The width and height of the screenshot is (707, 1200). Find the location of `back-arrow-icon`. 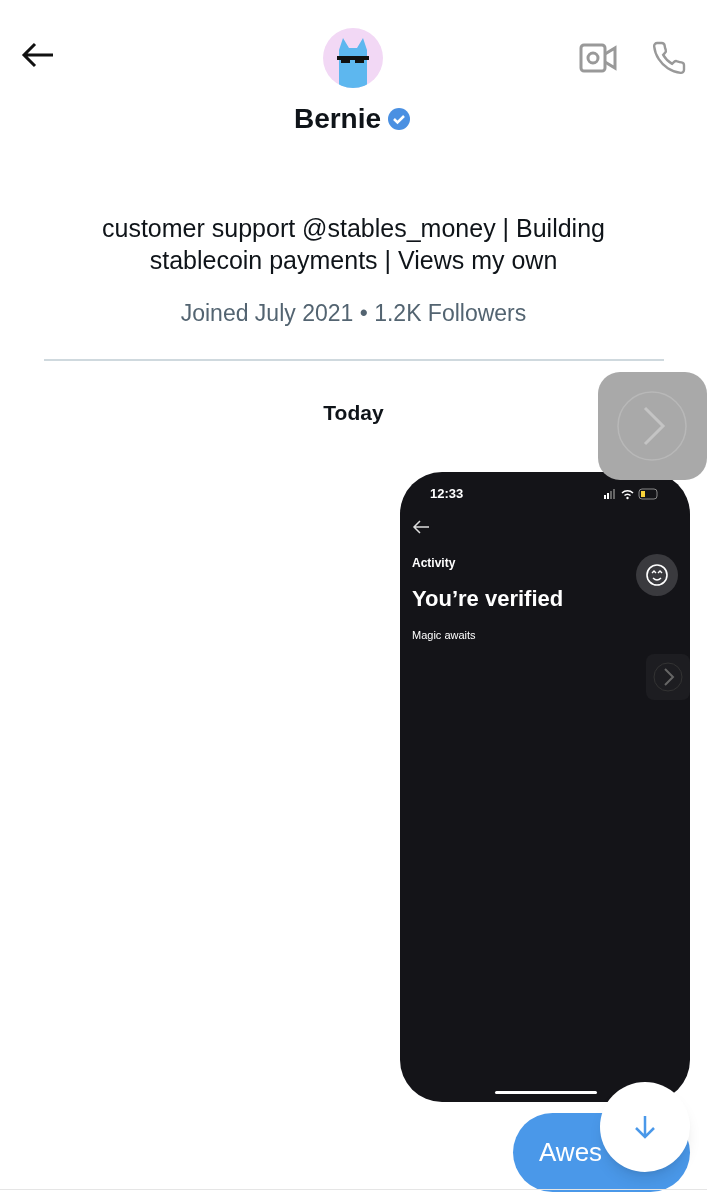

back-arrow-icon is located at coordinates (421, 526).